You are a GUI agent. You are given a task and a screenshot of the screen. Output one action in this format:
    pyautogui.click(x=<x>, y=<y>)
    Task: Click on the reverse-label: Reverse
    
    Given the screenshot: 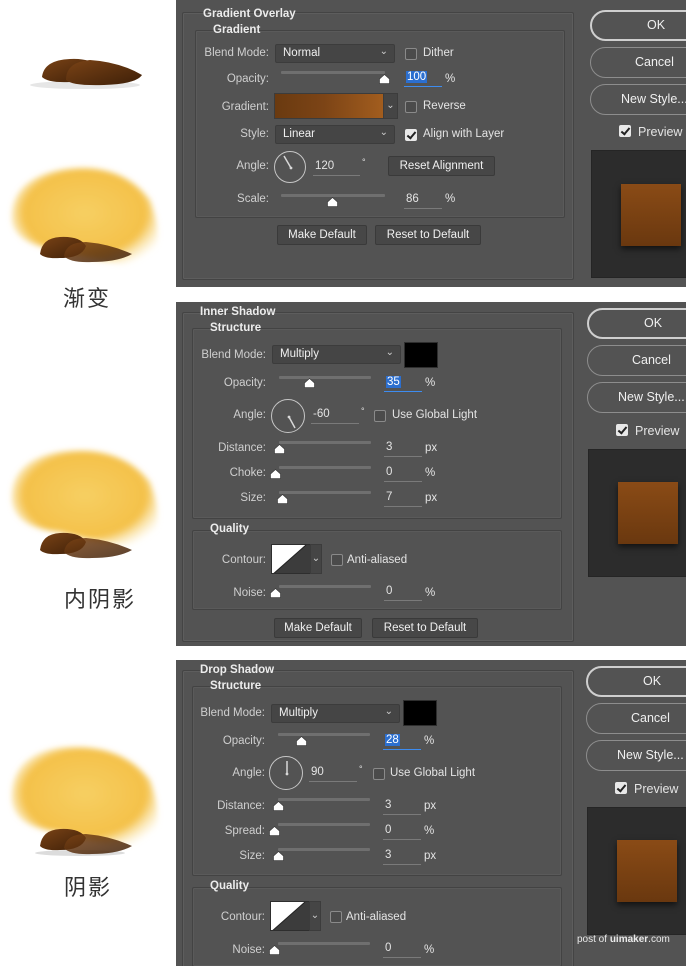 What is the action you would take?
    pyautogui.click(x=444, y=106)
    